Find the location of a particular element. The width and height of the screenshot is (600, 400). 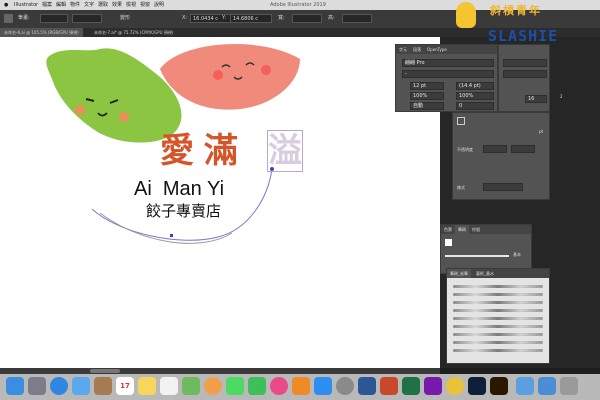

watermark-chinese: 斜槓青年 is located at coordinates (516, 10).